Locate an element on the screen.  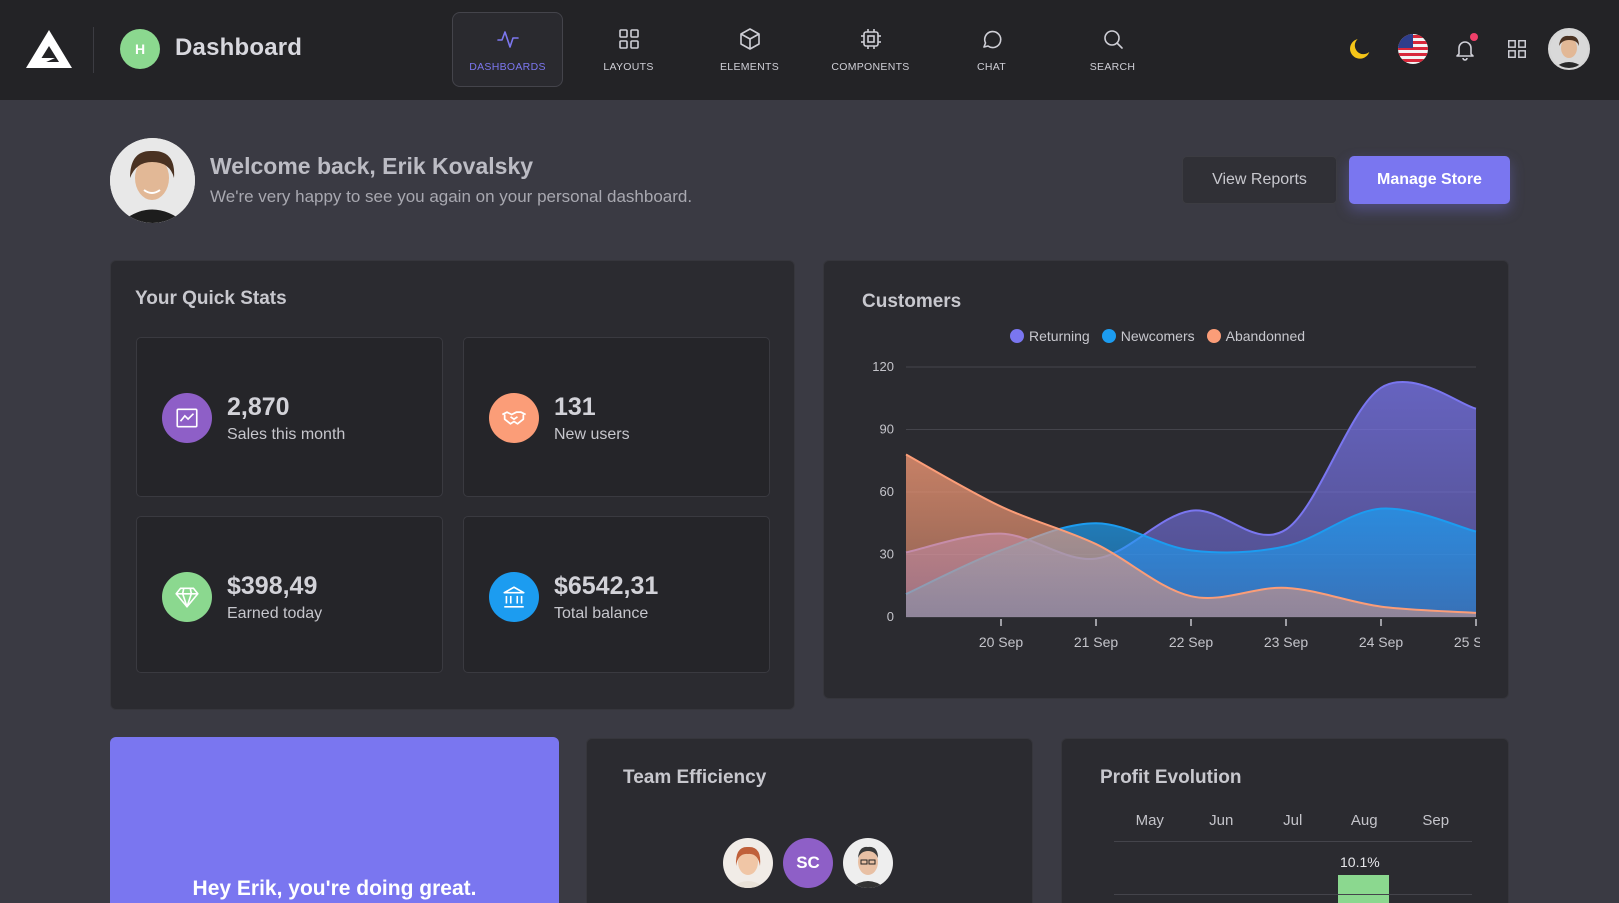
user-avatar is located at coordinates (1569, 49).